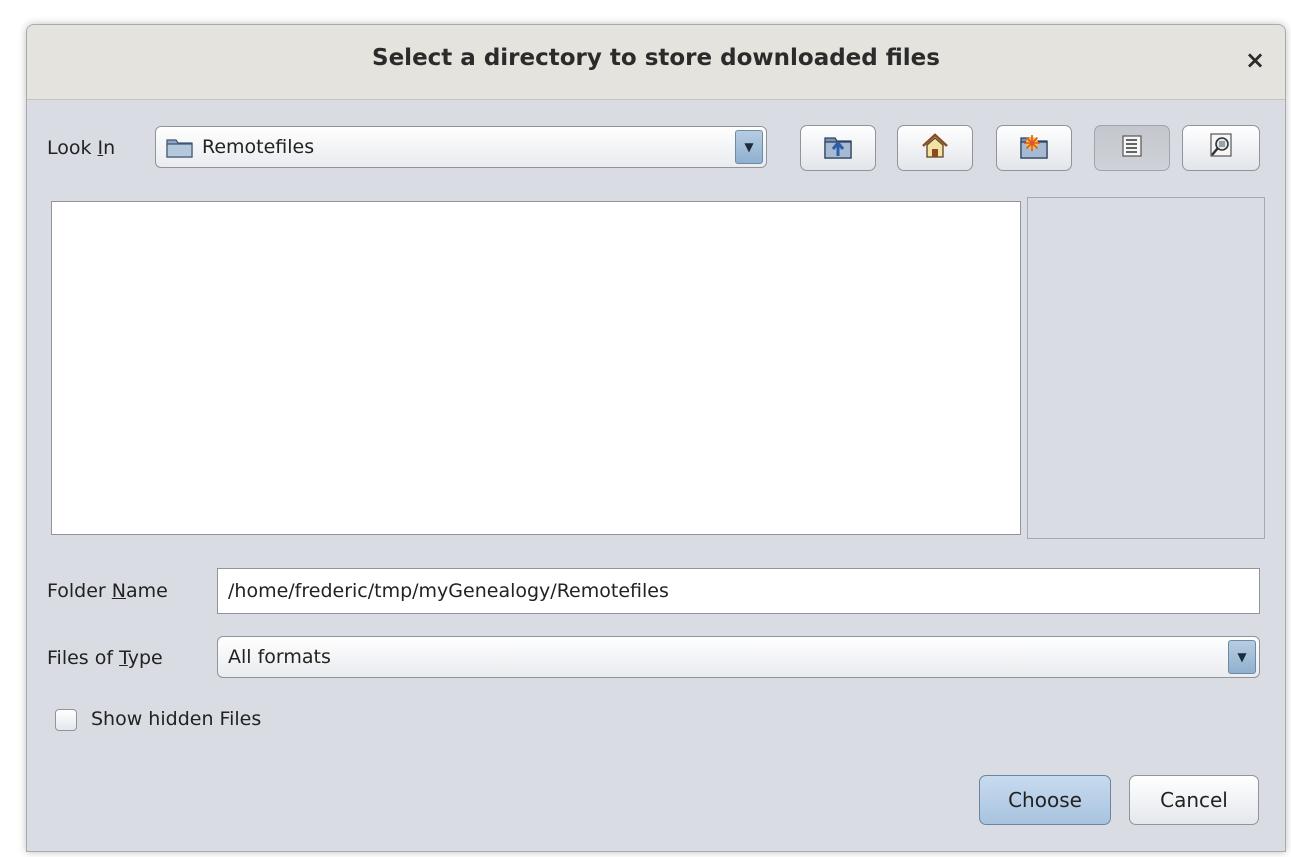 The image size is (1291, 857). What do you see at coordinates (66, 720) in the screenshot?
I see `show-hidden-checkbox` at bounding box center [66, 720].